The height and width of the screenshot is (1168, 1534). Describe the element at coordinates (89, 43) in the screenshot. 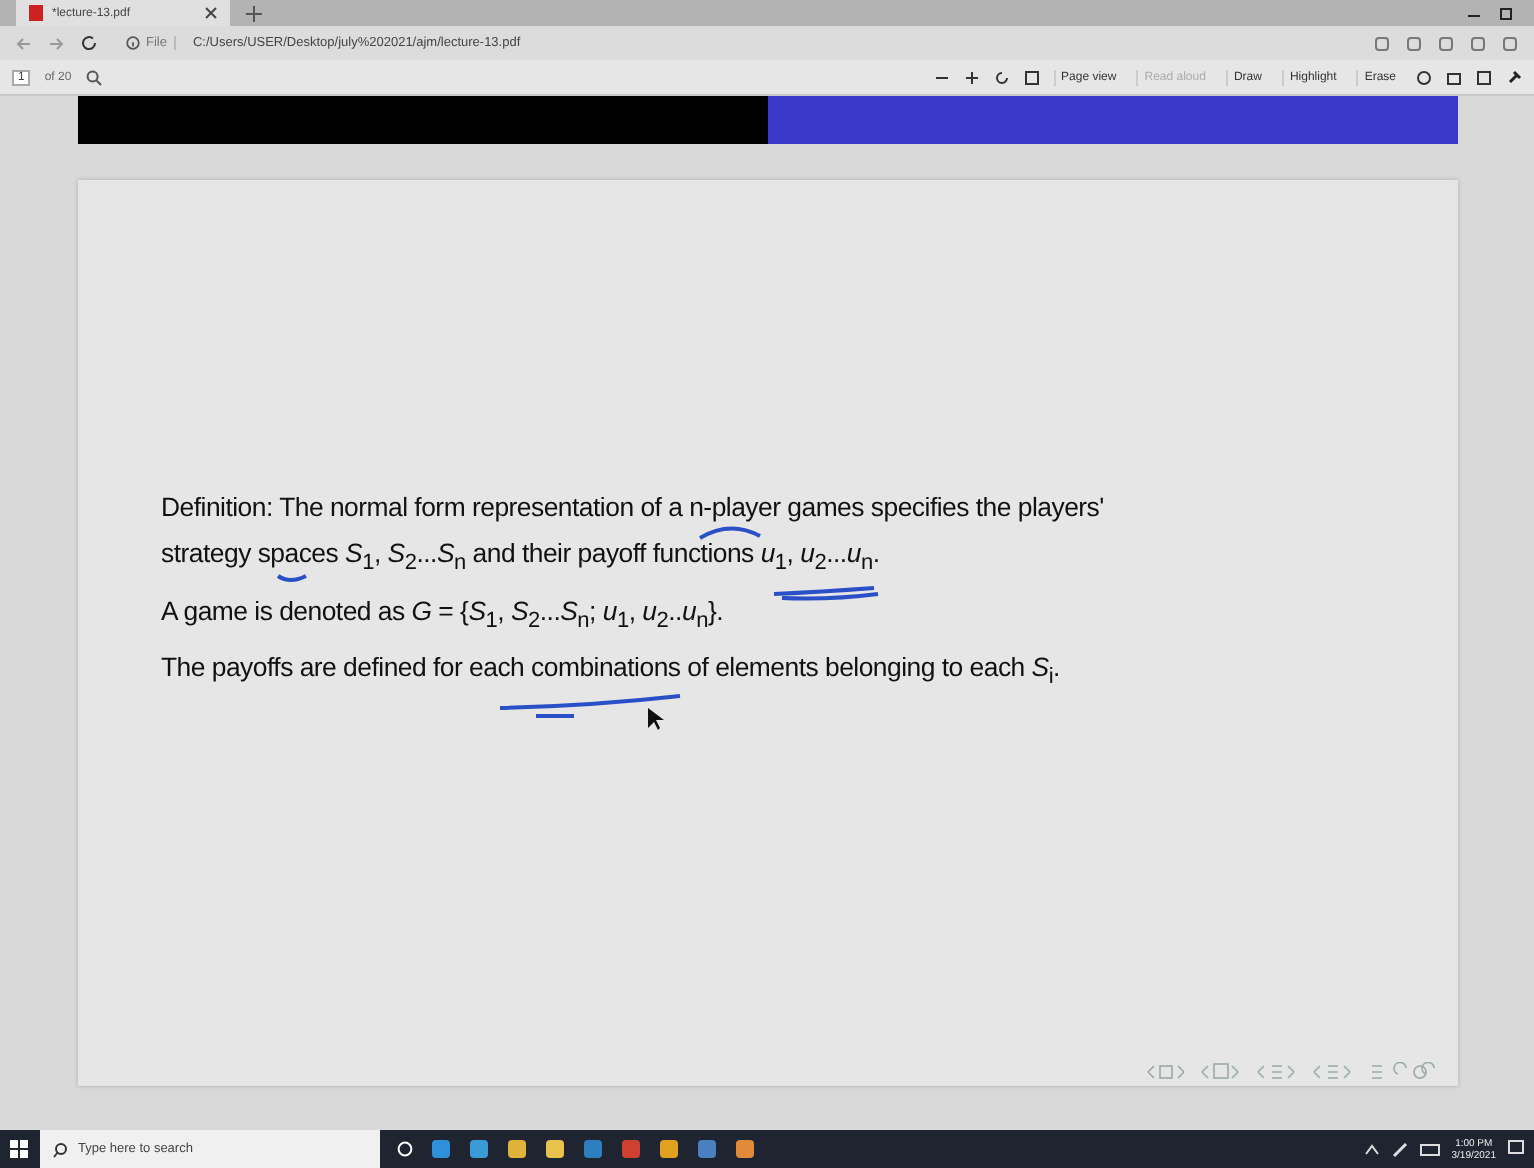

I see `refresh-icon` at that location.